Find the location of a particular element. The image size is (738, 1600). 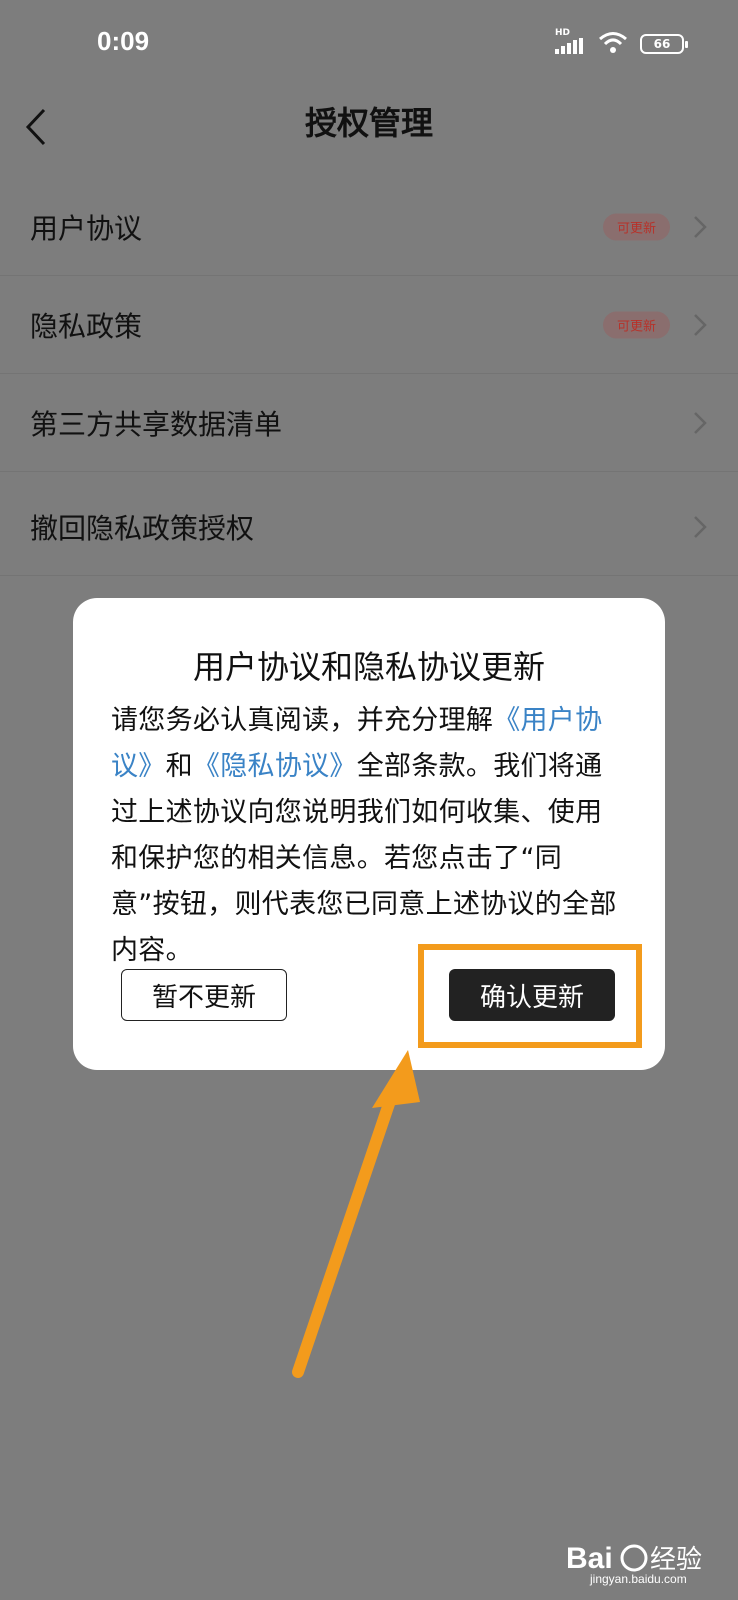

battery-icon: 66 is located at coordinates (664, 44).